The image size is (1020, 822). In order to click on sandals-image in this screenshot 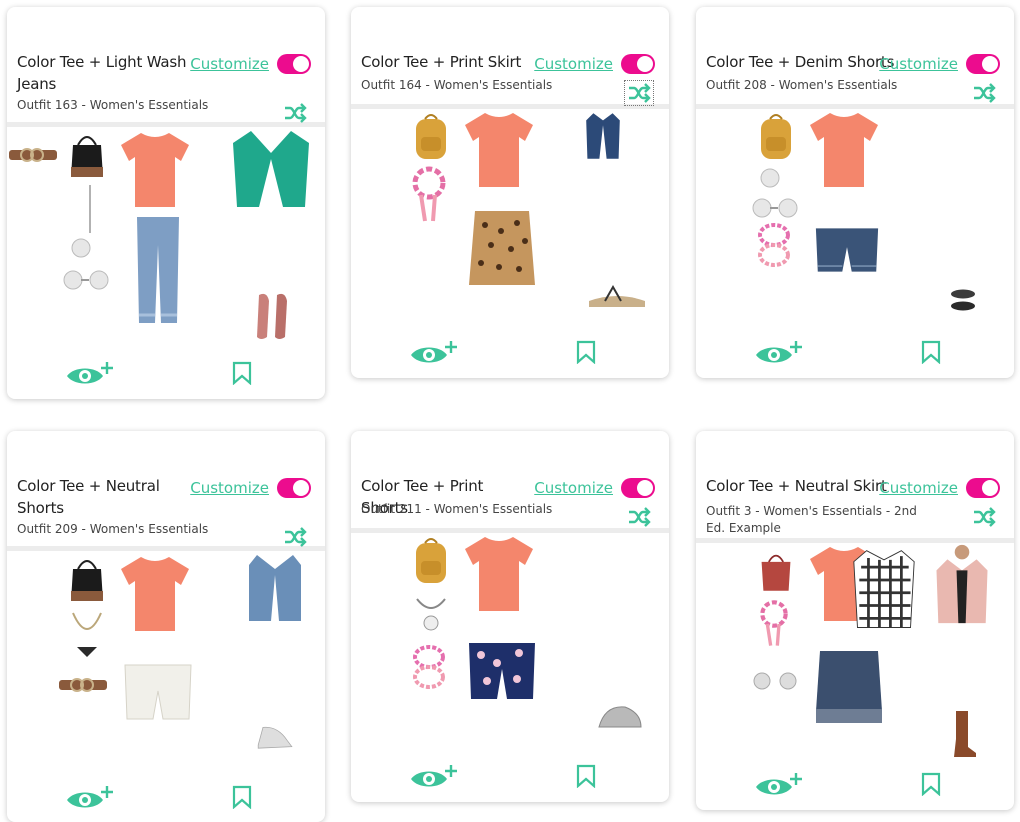, I will do `click(617, 296)`.